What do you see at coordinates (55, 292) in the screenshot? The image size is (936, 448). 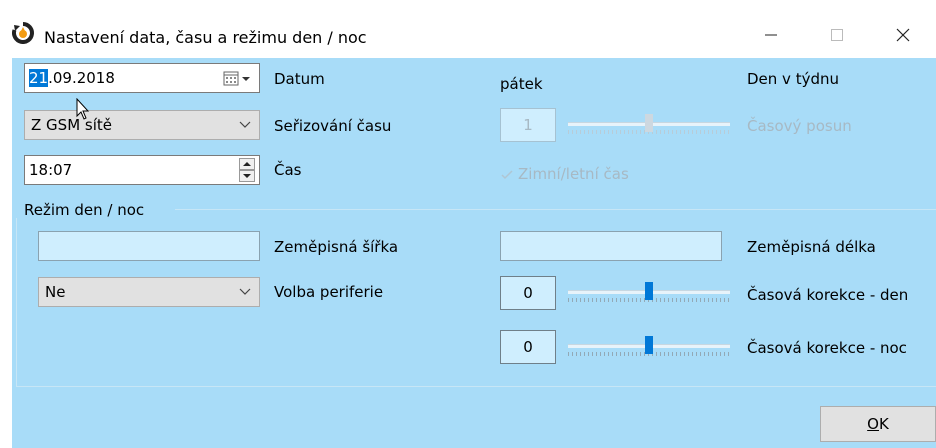 I see `peripheral-value: Ne` at bounding box center [55, 292].